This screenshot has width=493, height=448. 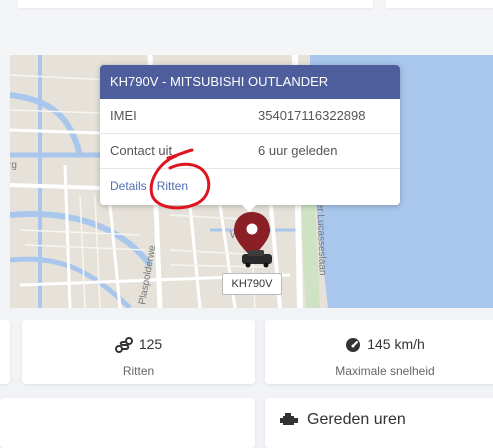 I want to click on popup-row-key: IMEI, so click(x=123, y=115).